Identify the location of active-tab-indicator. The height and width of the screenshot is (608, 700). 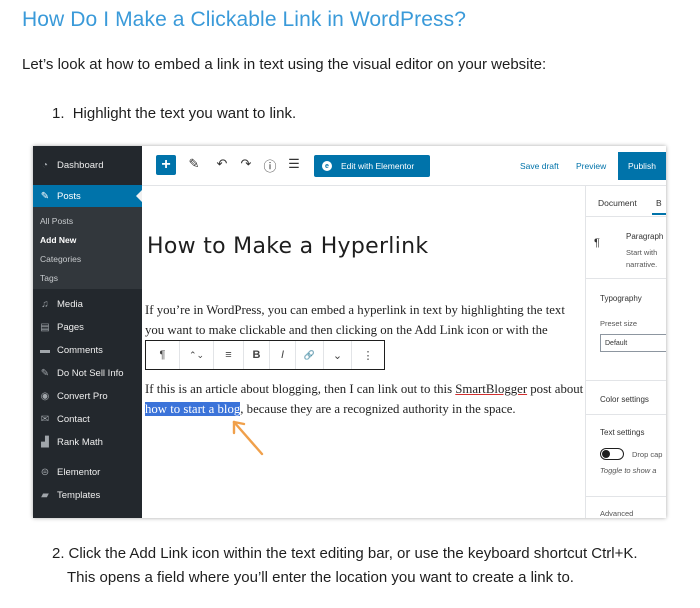
(659, 214).